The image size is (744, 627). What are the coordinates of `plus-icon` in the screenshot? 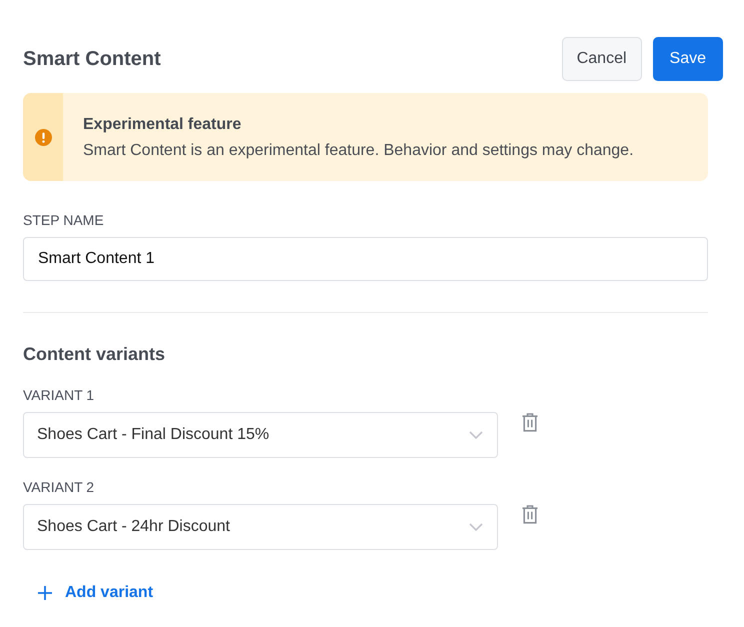 It's located at (45, 593).